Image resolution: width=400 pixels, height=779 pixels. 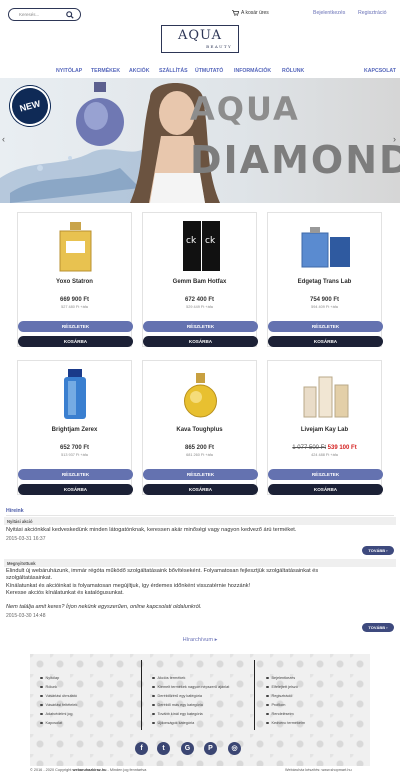 I want to click on footer-link: Vásárlási útmutató, so click(x=58, y=696).